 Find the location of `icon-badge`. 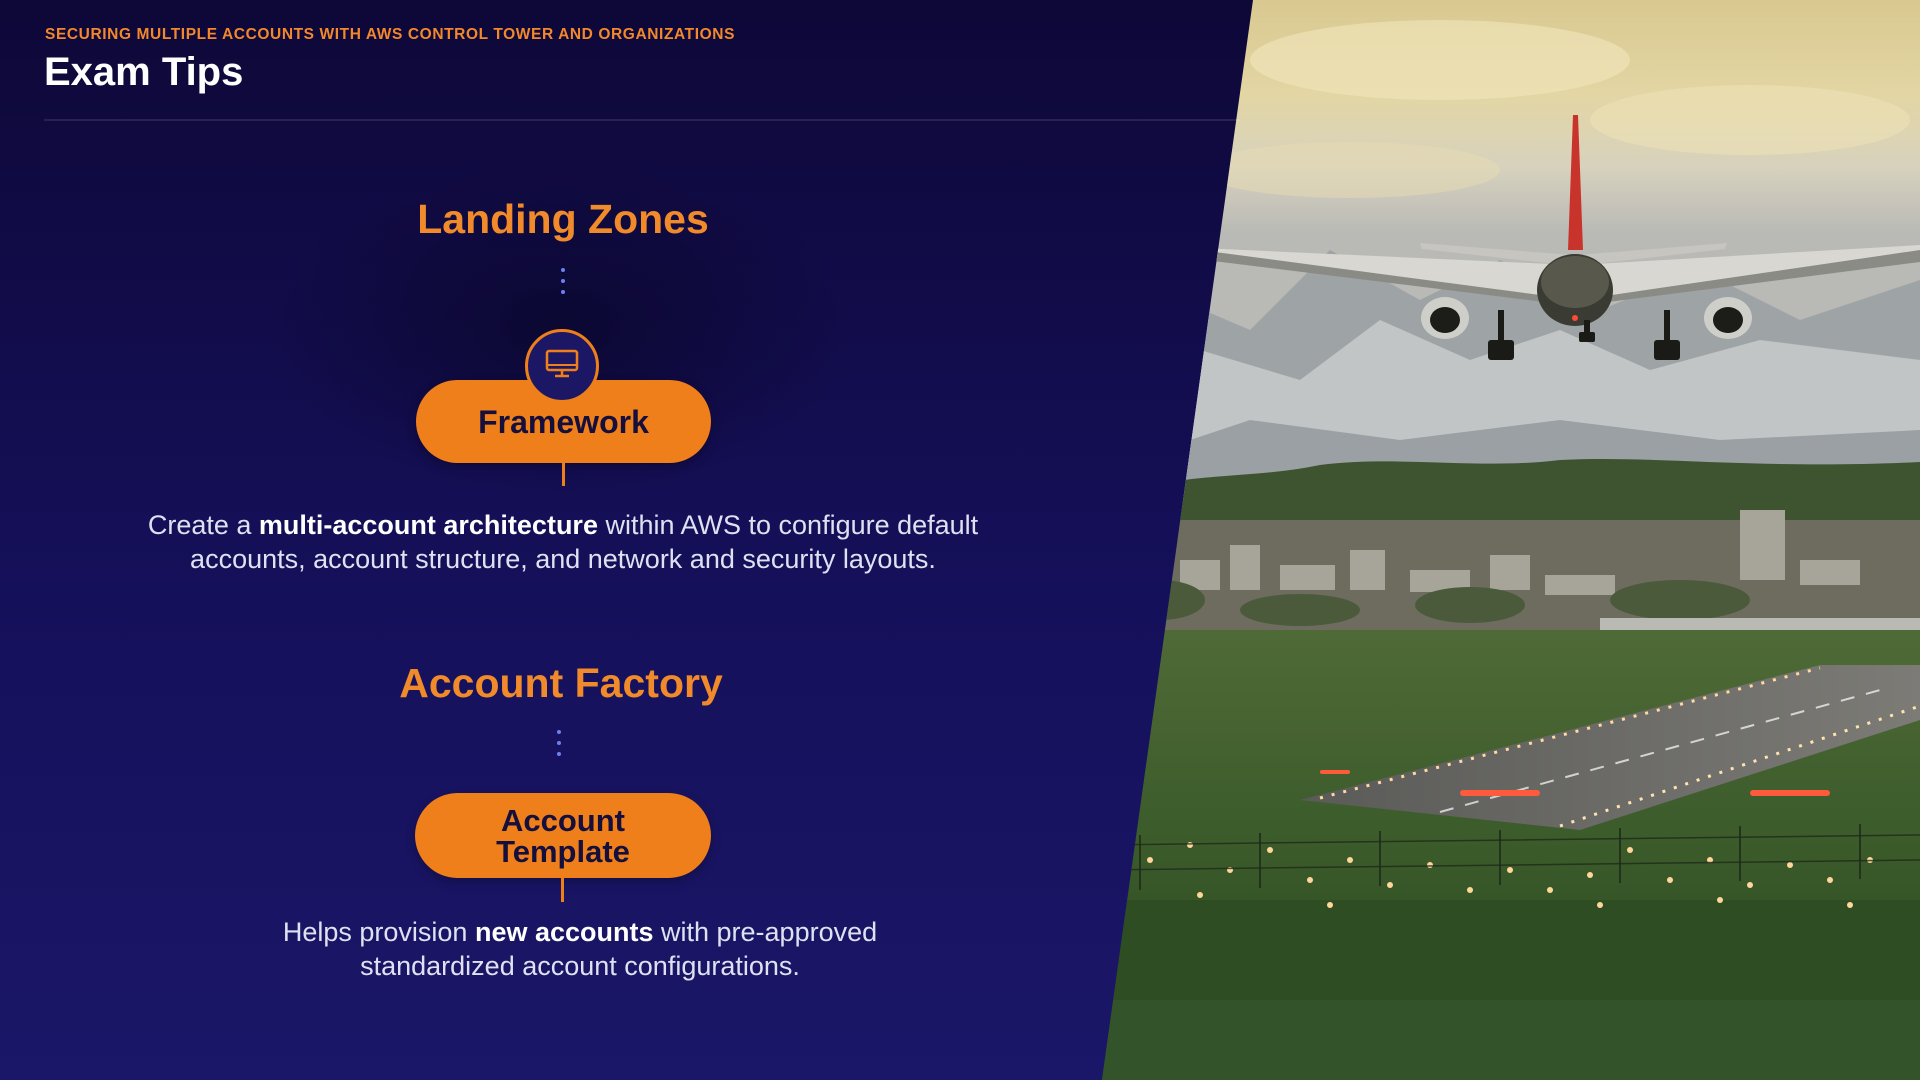

icon-badge is located at coordinates (562, 366).